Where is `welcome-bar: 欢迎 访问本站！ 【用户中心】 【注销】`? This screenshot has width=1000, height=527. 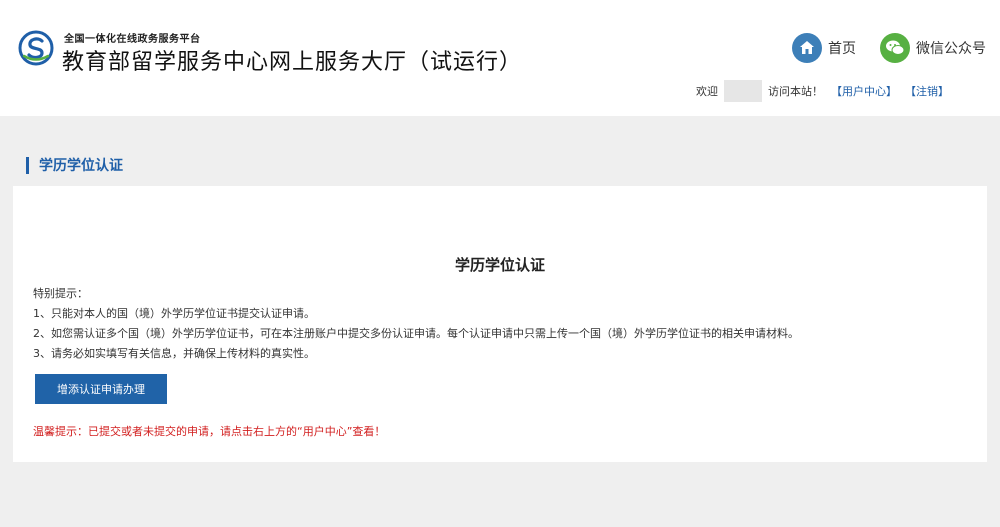 welcome-bar: 欢迎 访问本站！ 【用户中心】 【注销】 is located at coordinates (822, 91).